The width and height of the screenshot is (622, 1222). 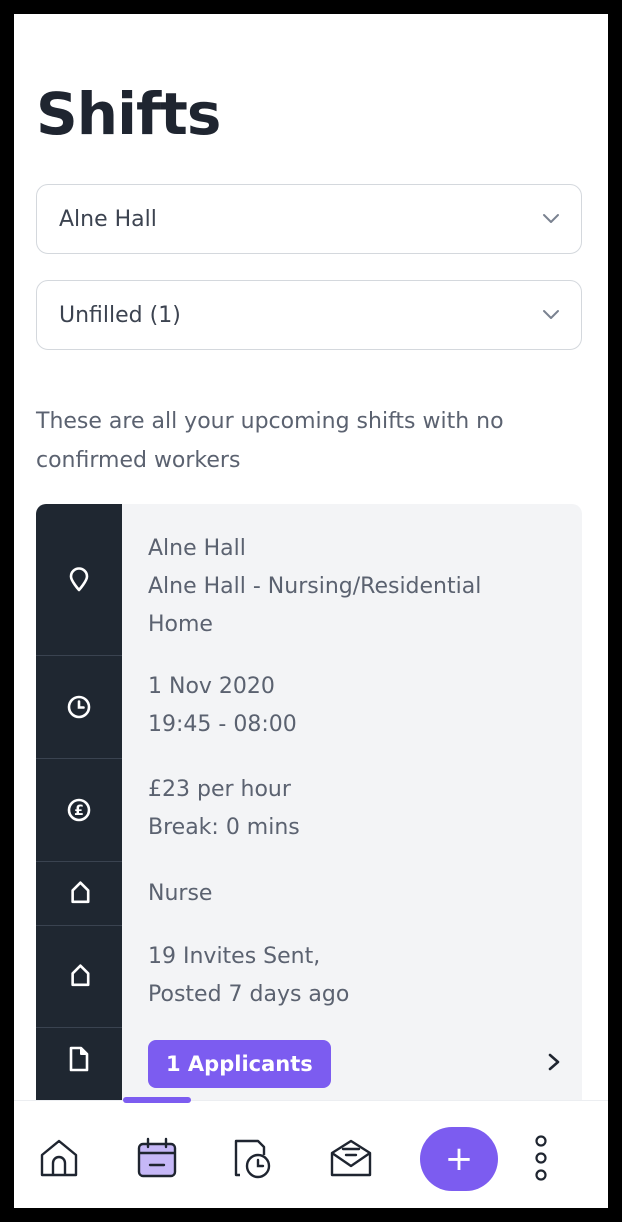 What do you see at coordinates (309, 315) in the screenshot?
I see `status-select: Unfilled (1)` at bounding box center [309, 315].